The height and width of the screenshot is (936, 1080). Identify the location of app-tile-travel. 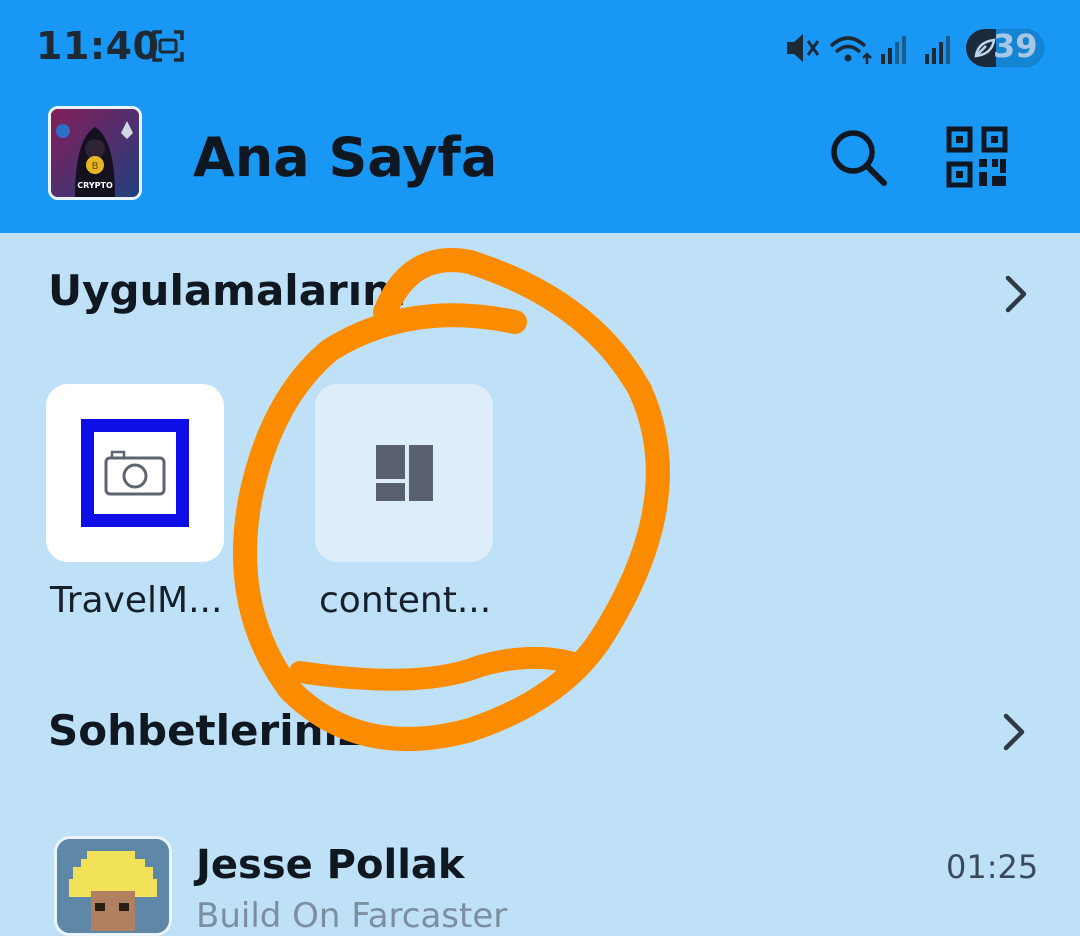
(135, 473).